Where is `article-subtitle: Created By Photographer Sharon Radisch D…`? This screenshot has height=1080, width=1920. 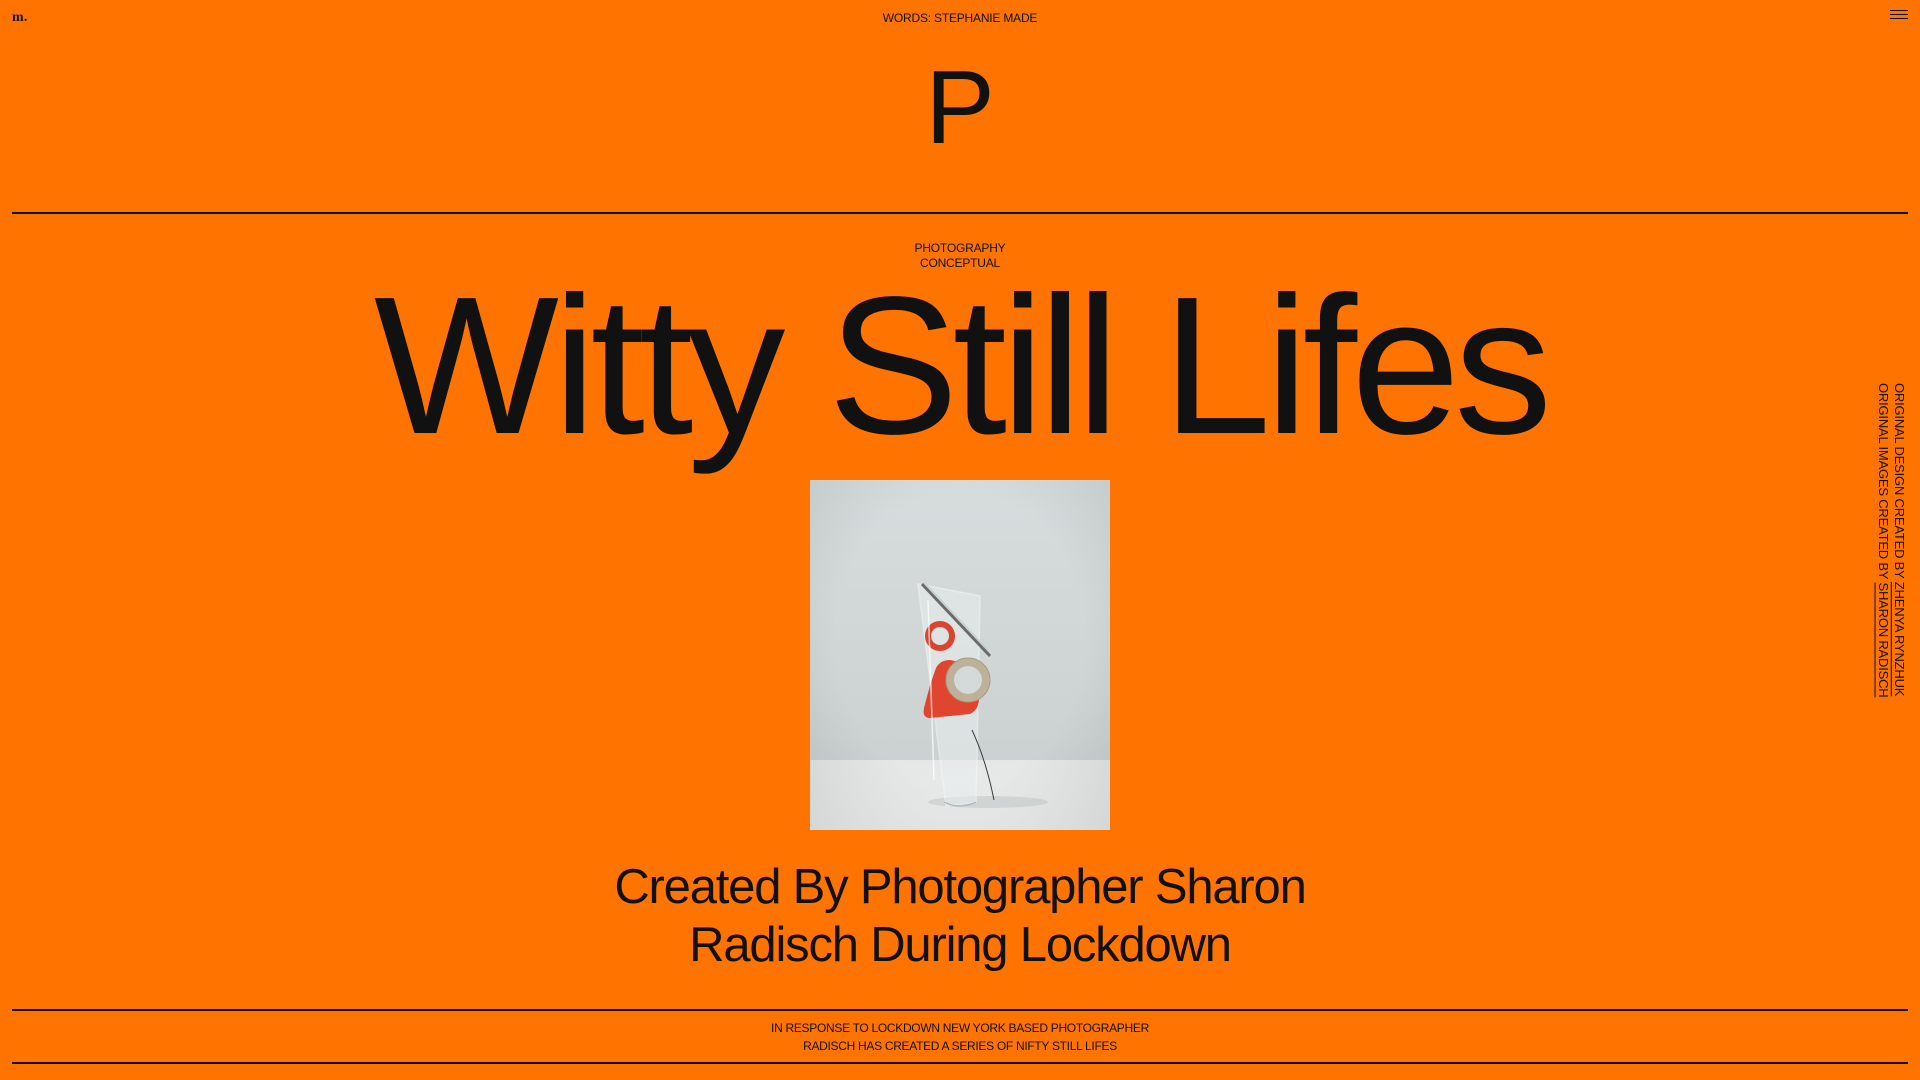
article-subtitle: Created By Photographer Sharon Radisch D… is located at coordinates (960, 916).